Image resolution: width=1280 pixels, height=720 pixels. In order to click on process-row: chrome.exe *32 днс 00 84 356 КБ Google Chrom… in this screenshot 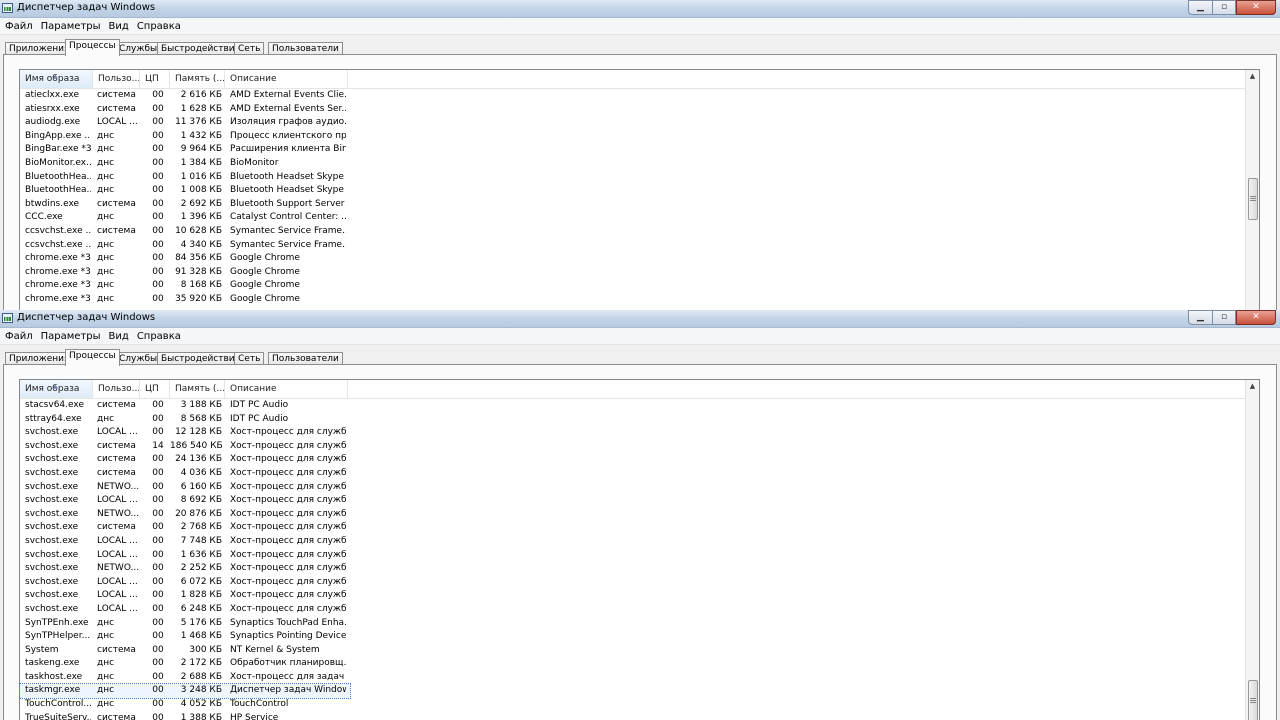, I will do `click(185, 259)`.